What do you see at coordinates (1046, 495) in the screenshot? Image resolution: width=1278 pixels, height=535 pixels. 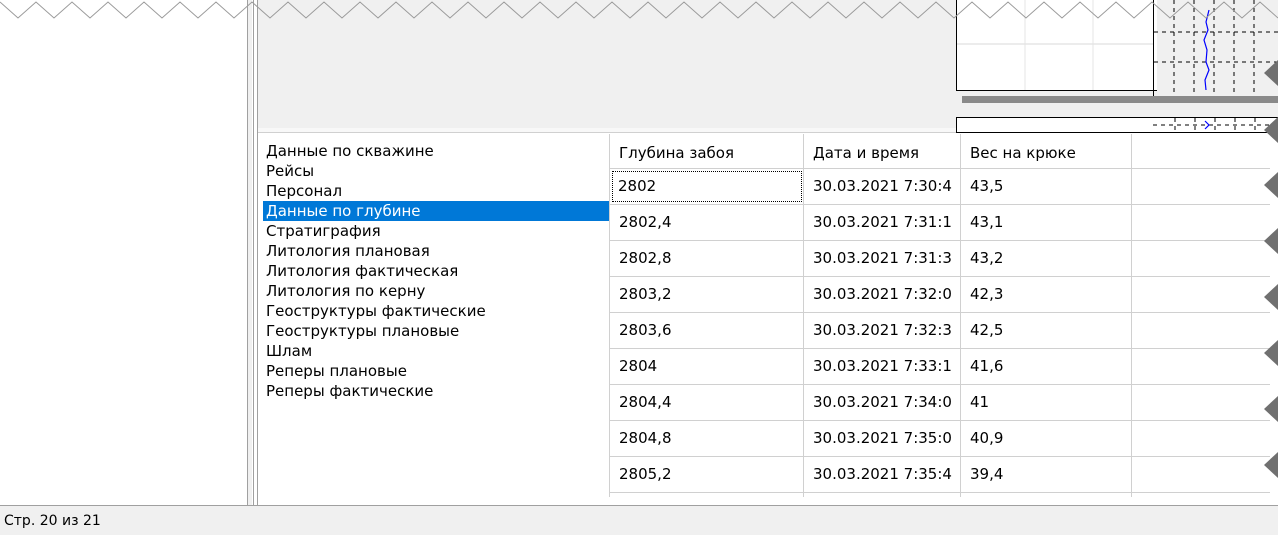 I see `cell-hookload: 39,5` at bounding box center [1046, 495].